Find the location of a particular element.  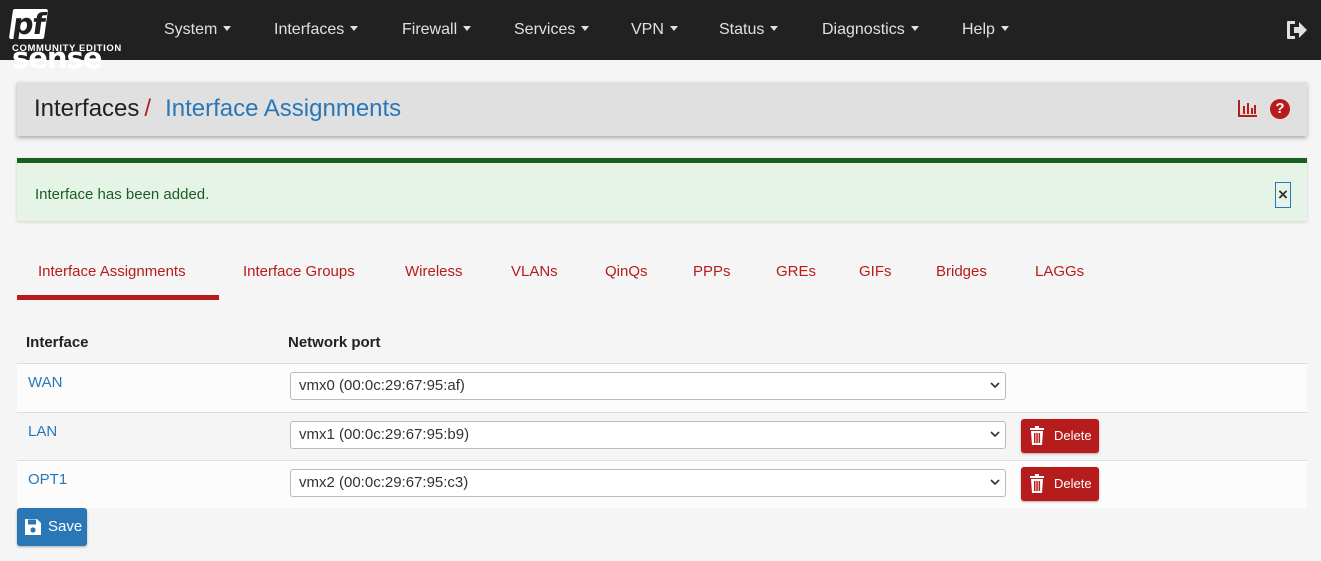

delete-button-opt1: Delete is located at coordinates (1060, 484).